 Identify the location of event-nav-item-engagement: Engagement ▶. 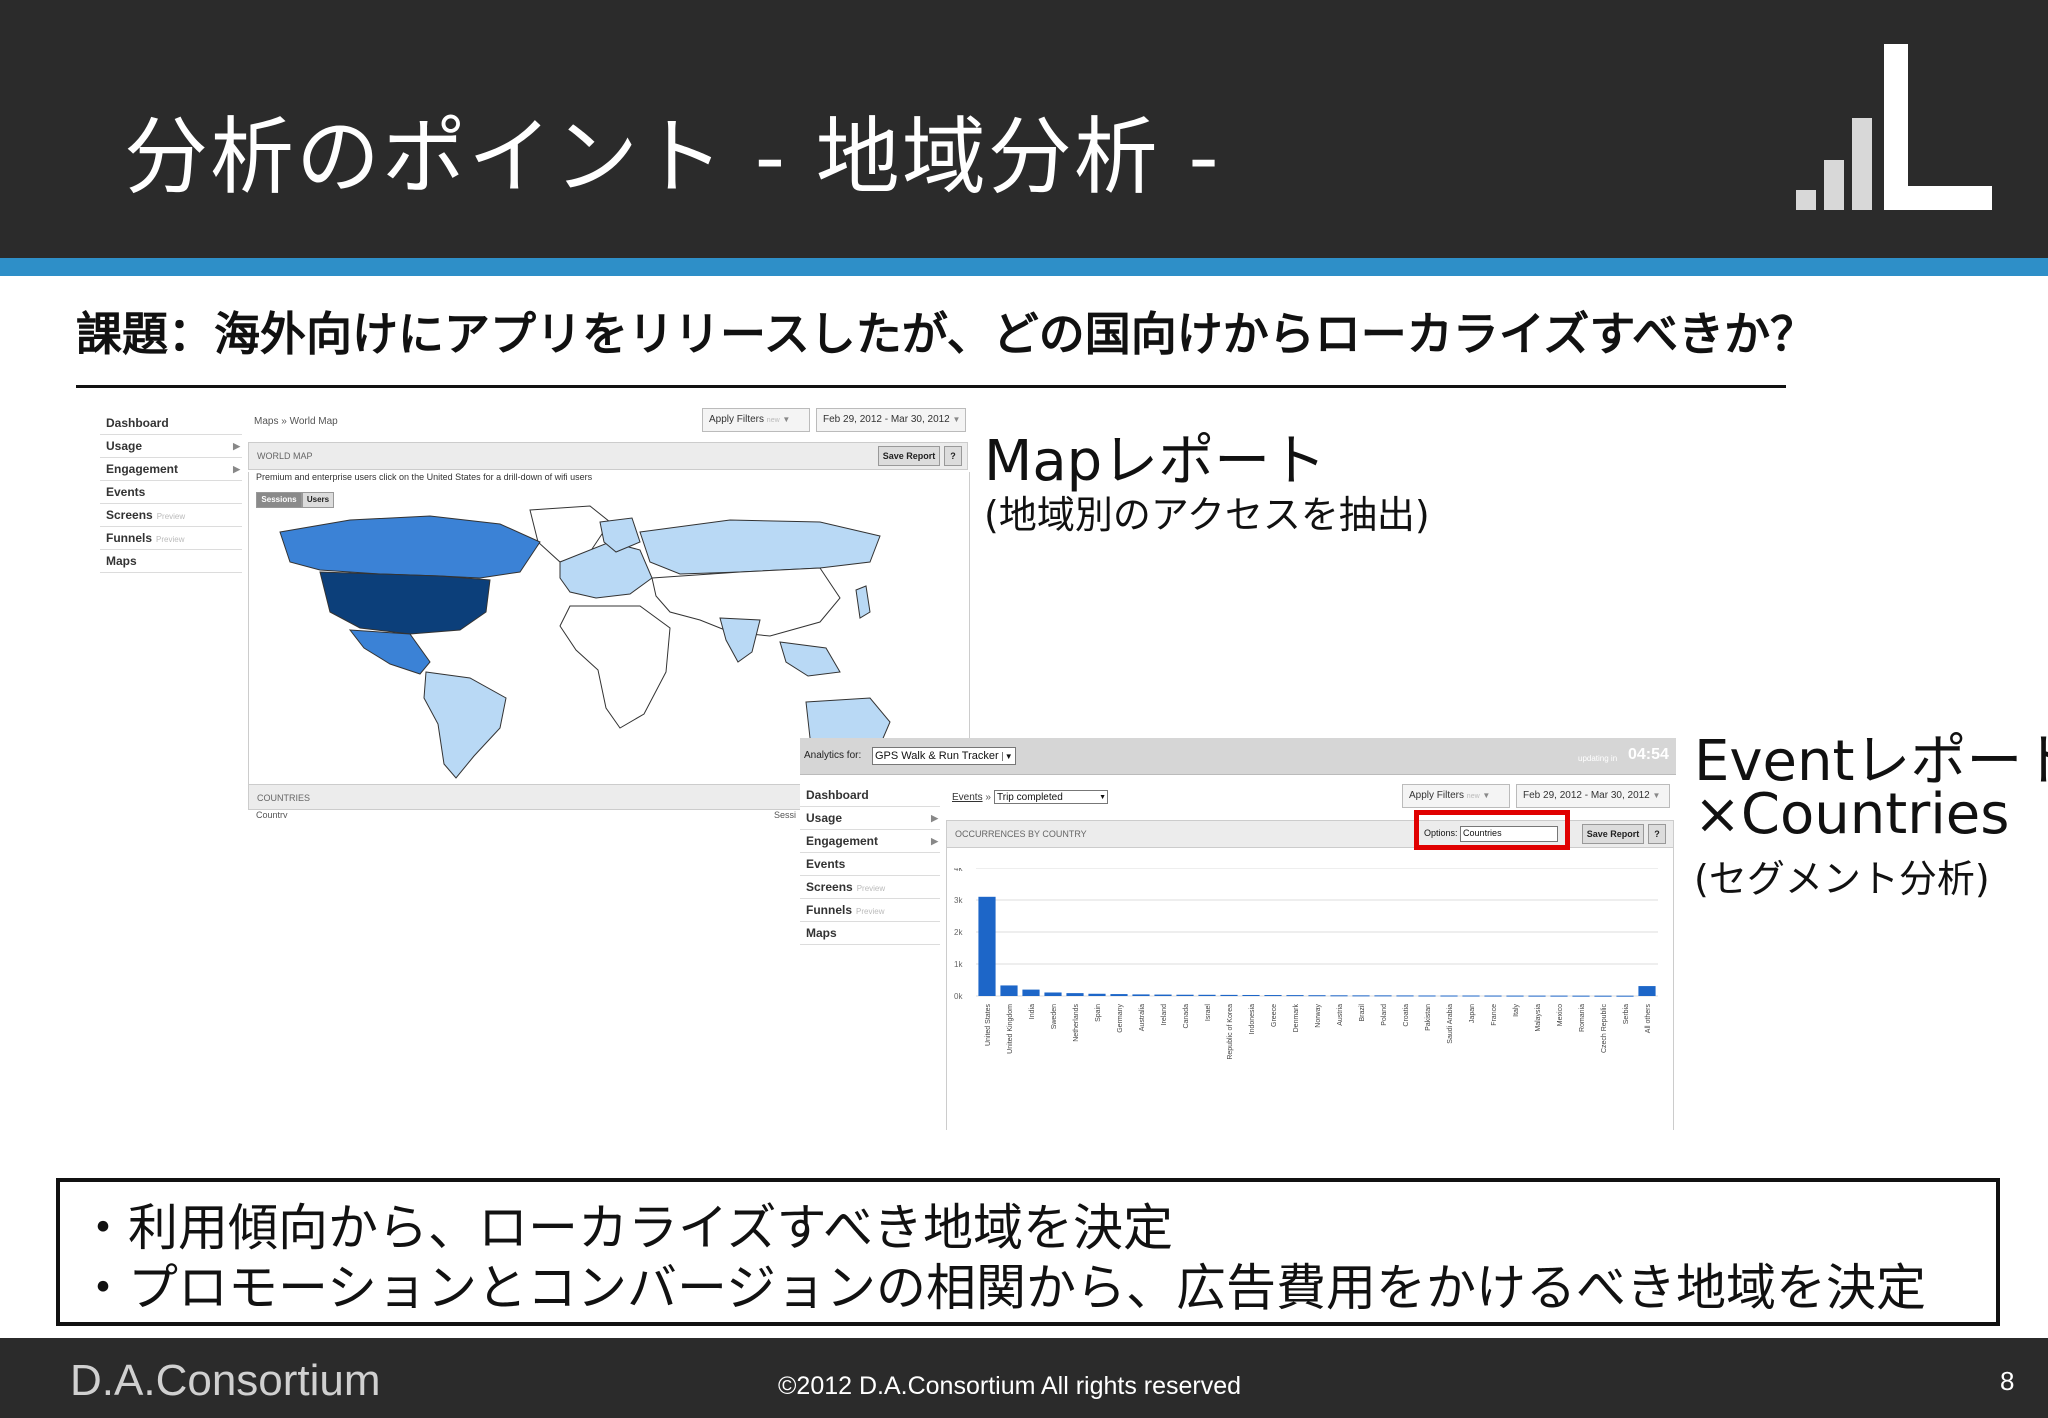
(870, 841).